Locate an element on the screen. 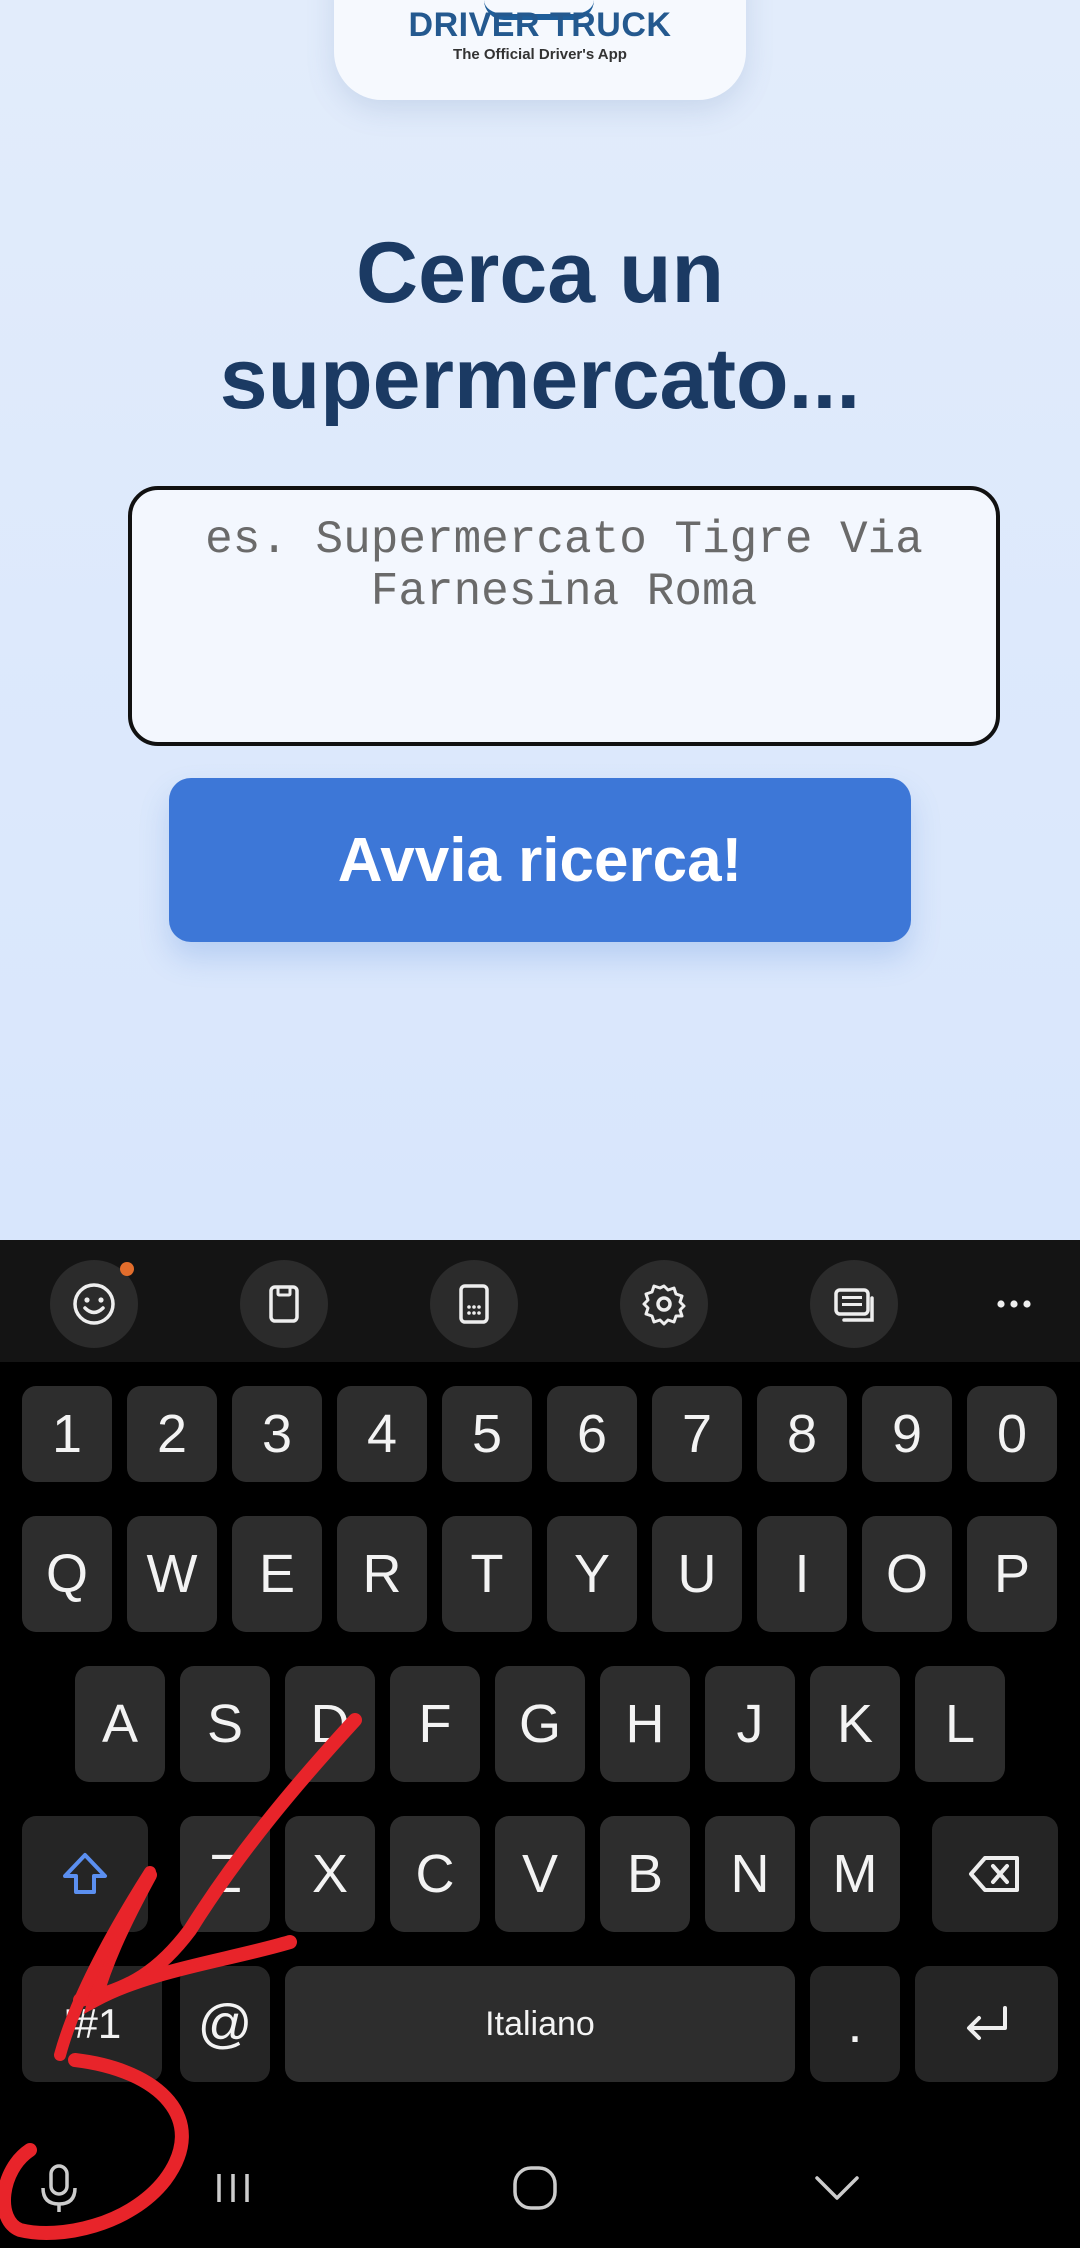  search-input is located at coordinates (564, 616).